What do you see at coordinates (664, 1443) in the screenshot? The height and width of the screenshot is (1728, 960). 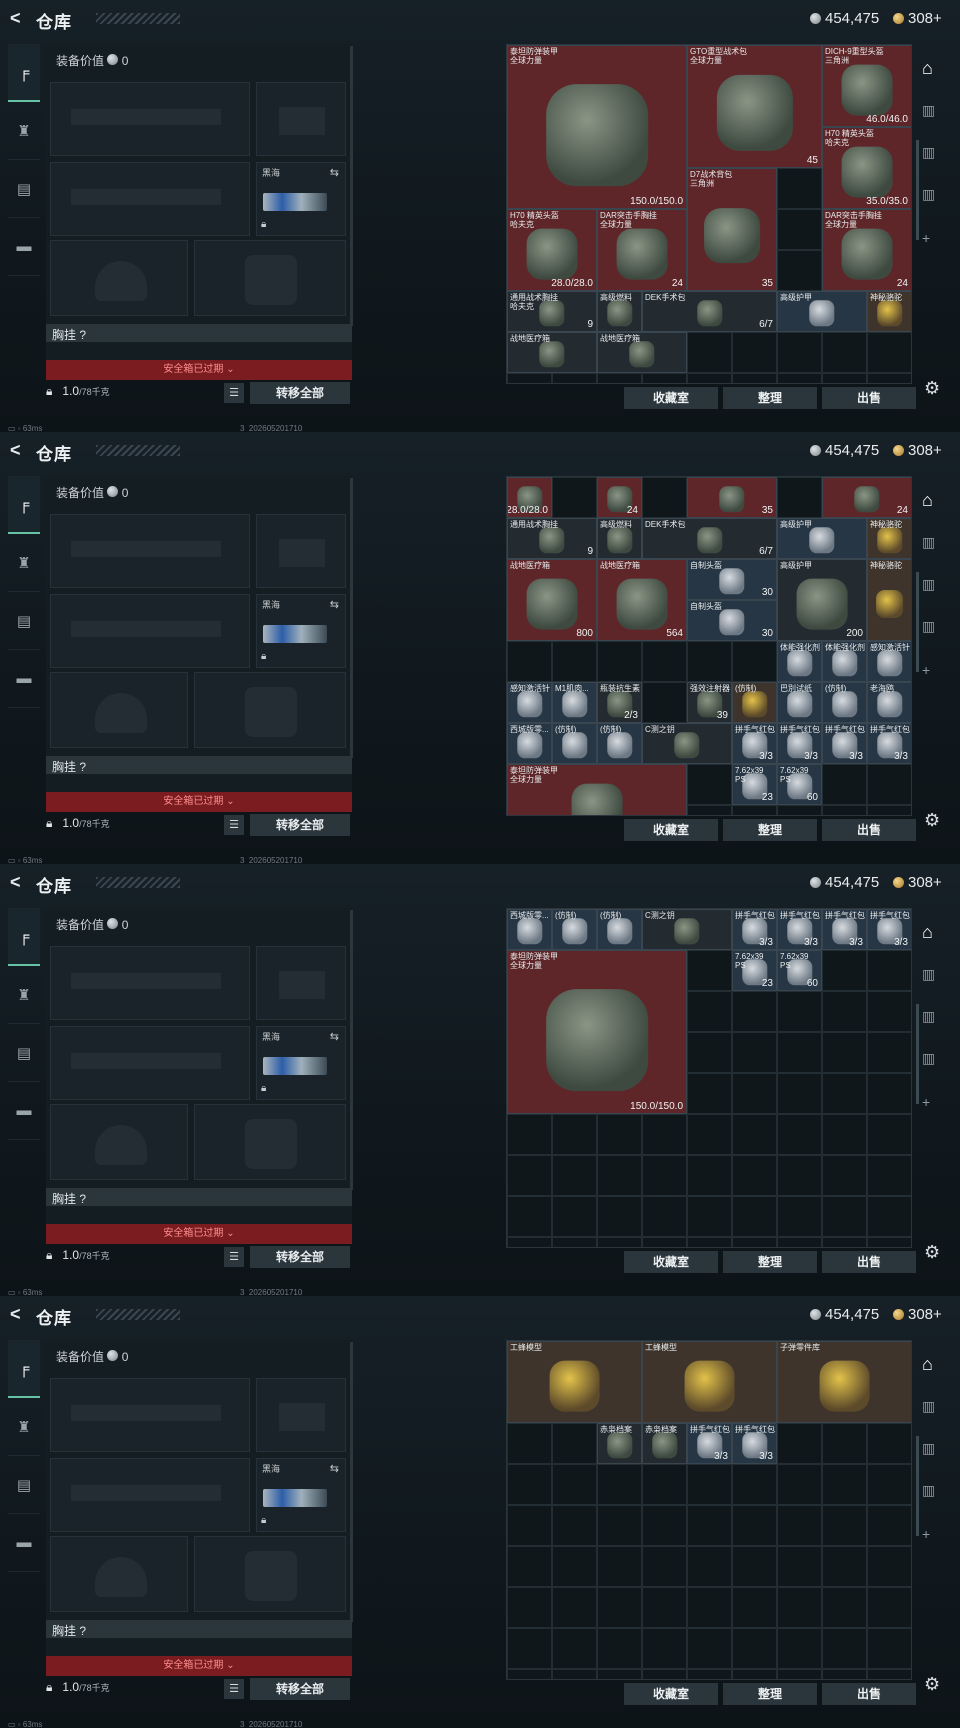 I see `inventory-item: 赤枭档案` at bounding box center [664, 1443].